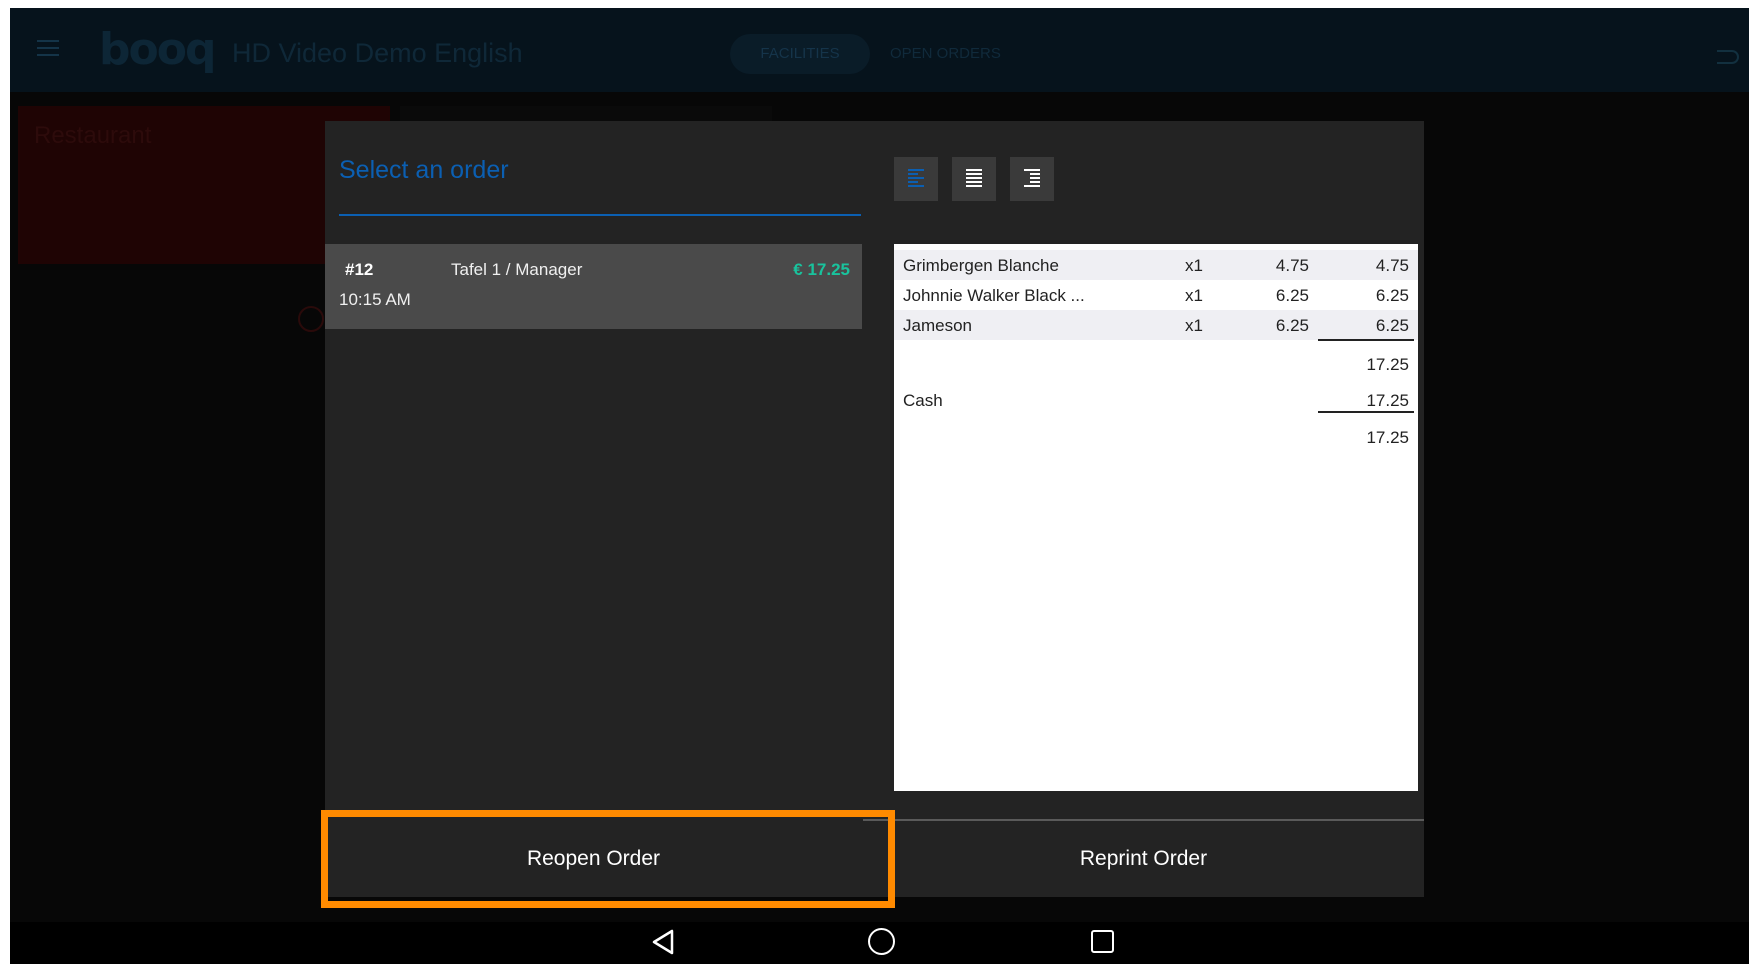 The image size is (1749, 964). Describe the element at coordinates (517, 269) in the screenshot. I see `order-table: Tafel 1 / Manager` at that location.